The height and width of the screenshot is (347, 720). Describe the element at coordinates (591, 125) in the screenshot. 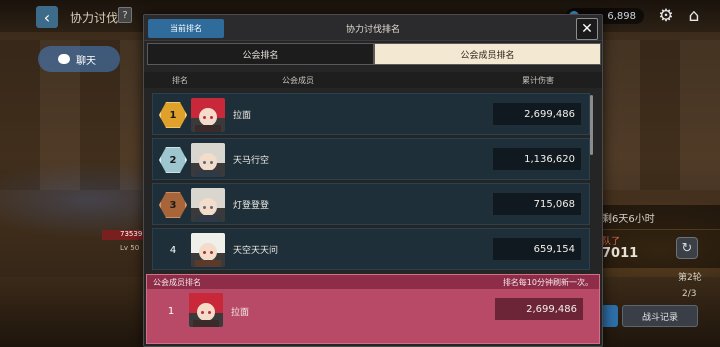

I see `list-scrollbar` at that location.